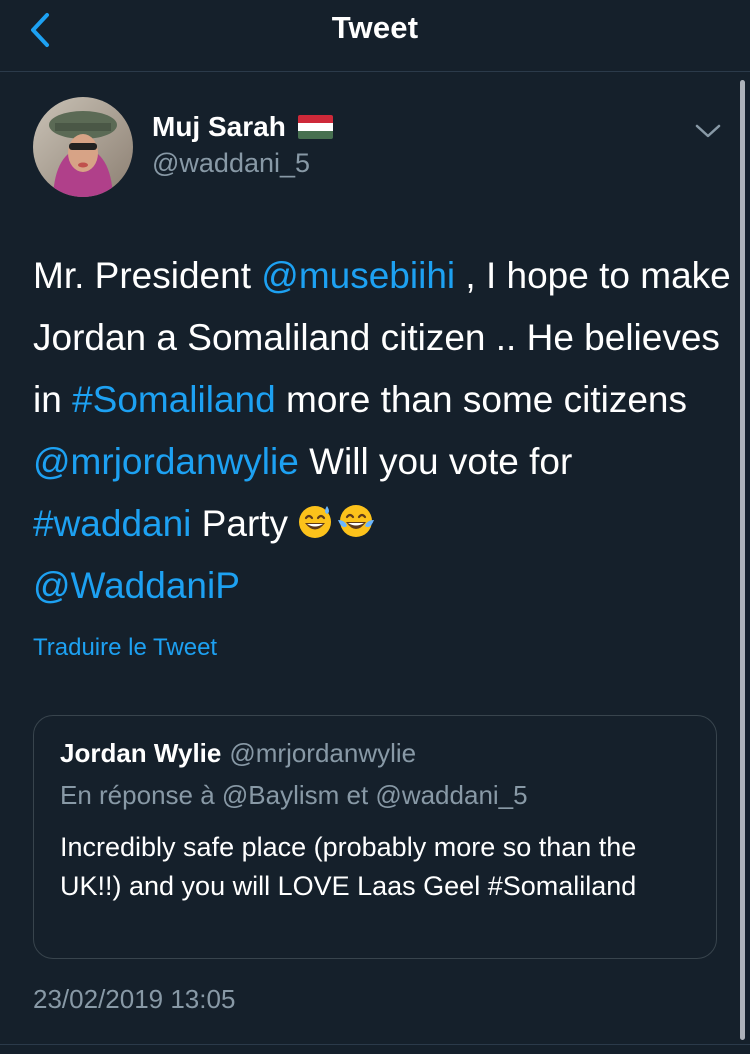  What do you see at coordinates (240, 523) in the screenshot?
I see `tweet-text-segment: Party` at bounding box center [240, 523].